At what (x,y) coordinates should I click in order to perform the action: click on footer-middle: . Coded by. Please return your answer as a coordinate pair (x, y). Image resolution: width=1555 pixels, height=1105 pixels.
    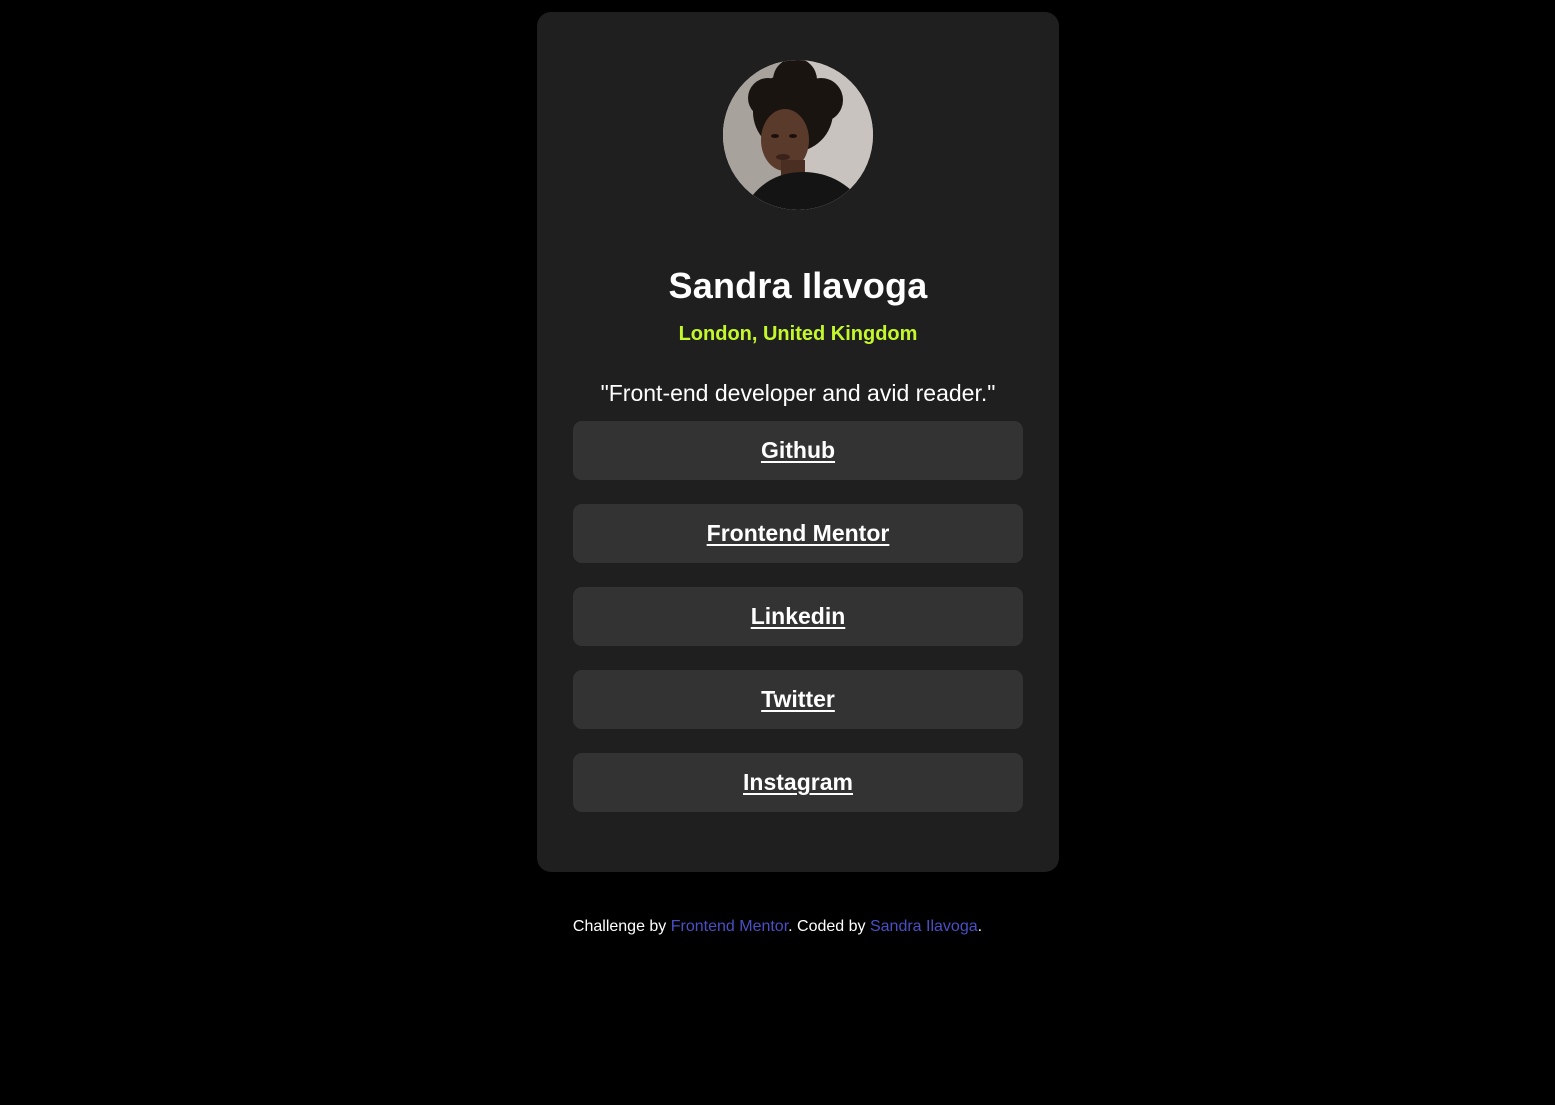
    Looking at the image, I should click on (829, 926).